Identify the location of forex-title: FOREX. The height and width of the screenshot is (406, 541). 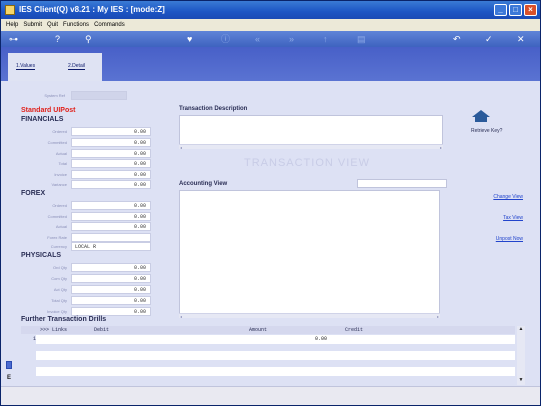
(33, 193).